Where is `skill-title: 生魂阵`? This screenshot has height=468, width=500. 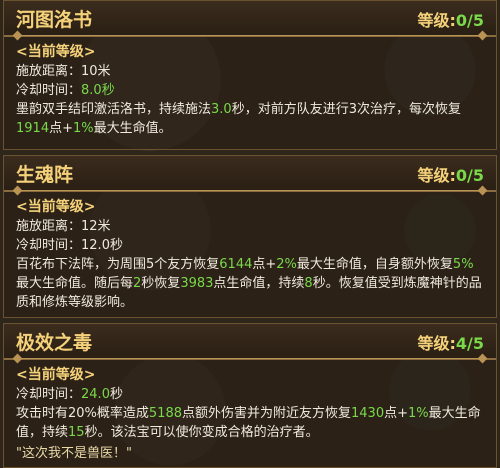
skill-title: 生魂阵 is located at coordinates (45, 175).